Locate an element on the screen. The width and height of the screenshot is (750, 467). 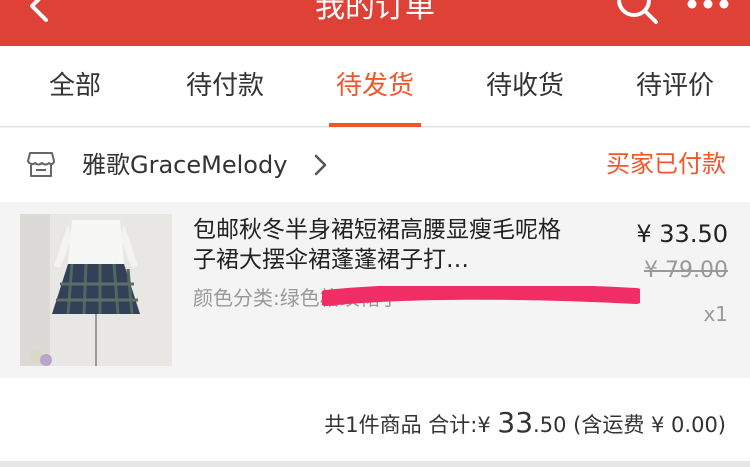
tab-pending-payment: 待付款 is located at coordinates (225, 86).